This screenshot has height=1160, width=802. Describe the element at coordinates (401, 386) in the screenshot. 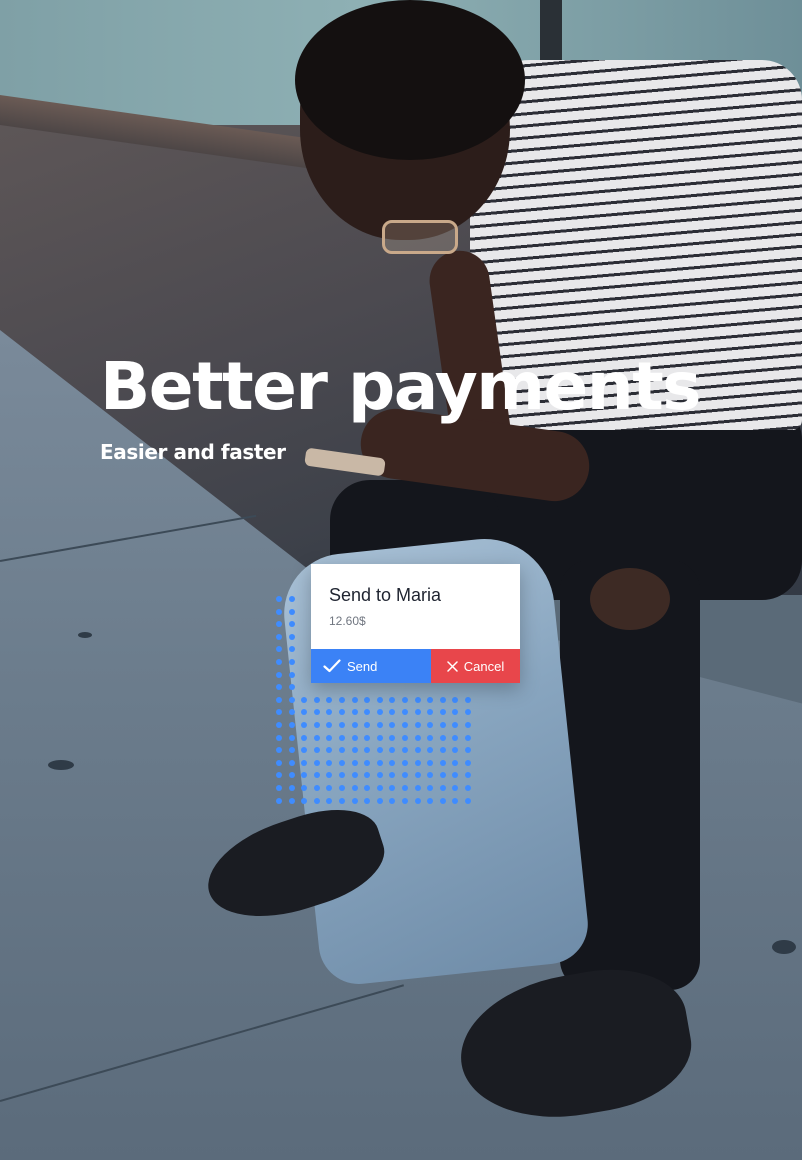

I see `headline: Better payments` at that location.